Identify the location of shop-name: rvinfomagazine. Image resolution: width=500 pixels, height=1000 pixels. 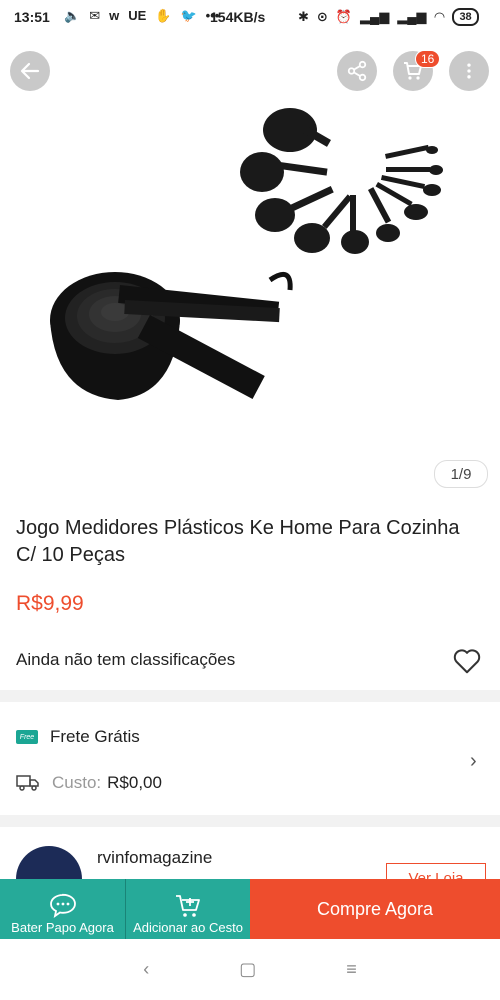
(154, 858).